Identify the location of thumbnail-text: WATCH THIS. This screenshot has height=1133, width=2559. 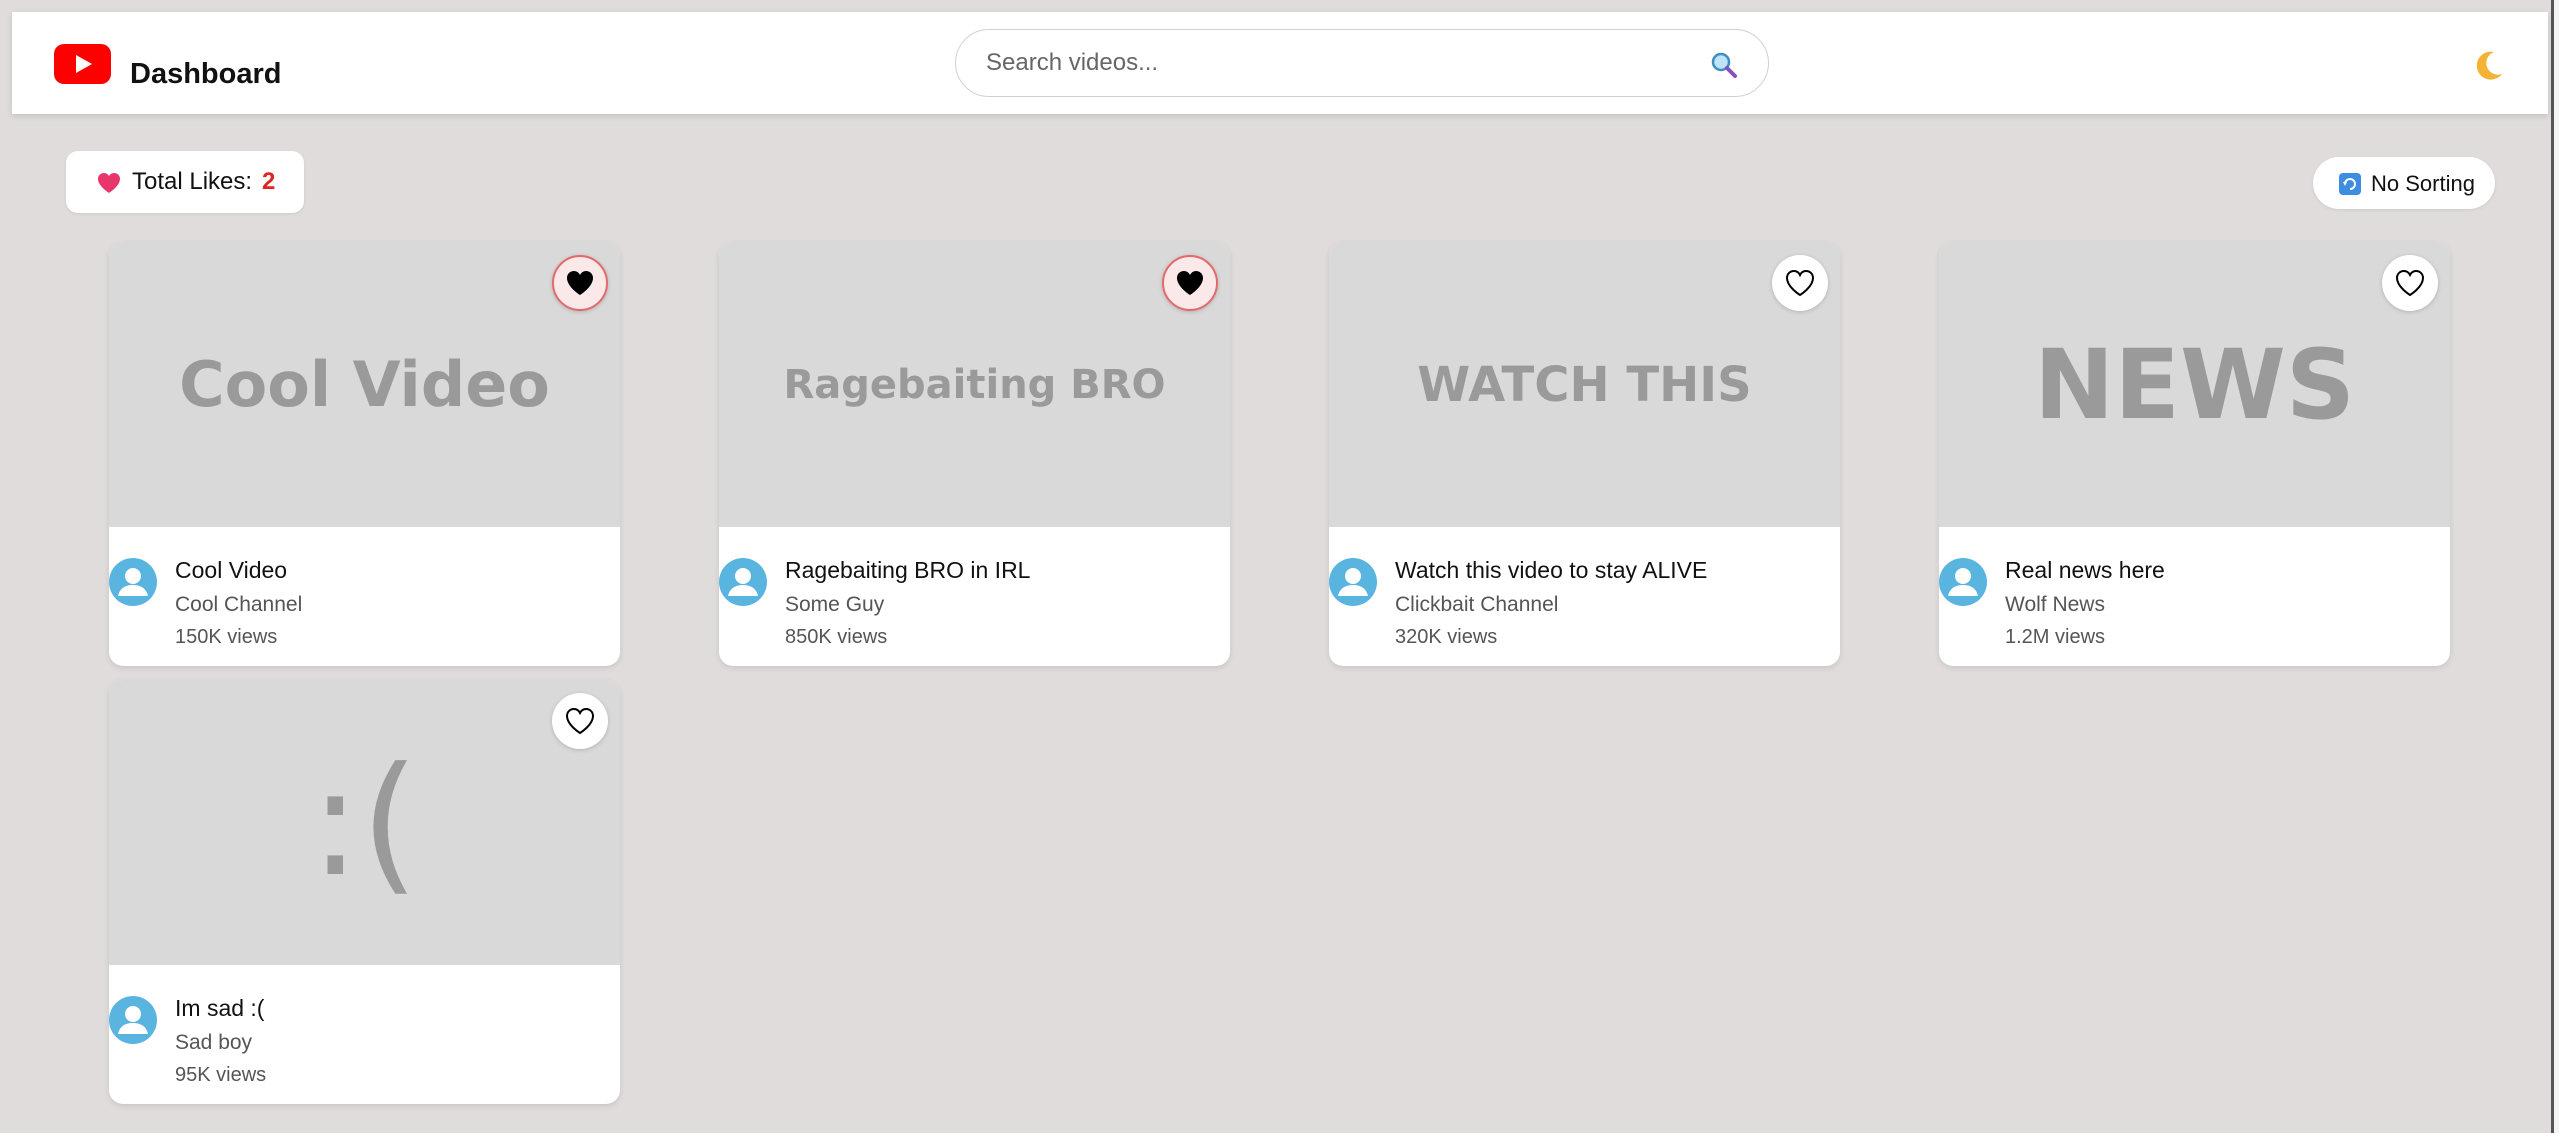
(1584, 384).